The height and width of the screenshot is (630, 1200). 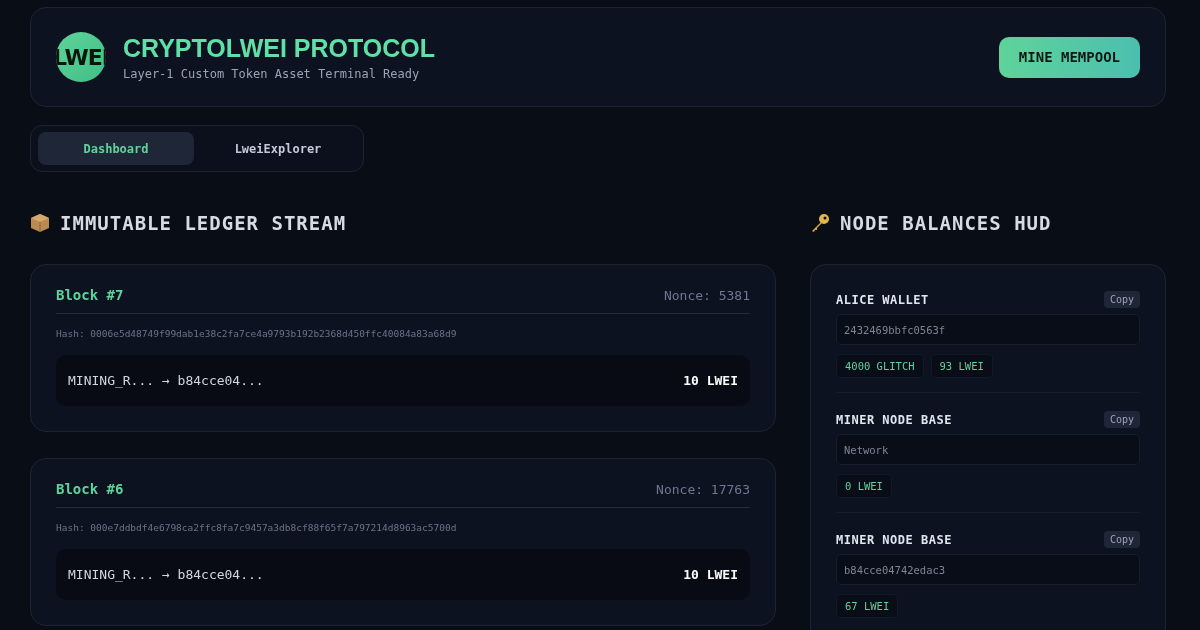 I want to click on address-field: Network, so click(x=988, y=449).